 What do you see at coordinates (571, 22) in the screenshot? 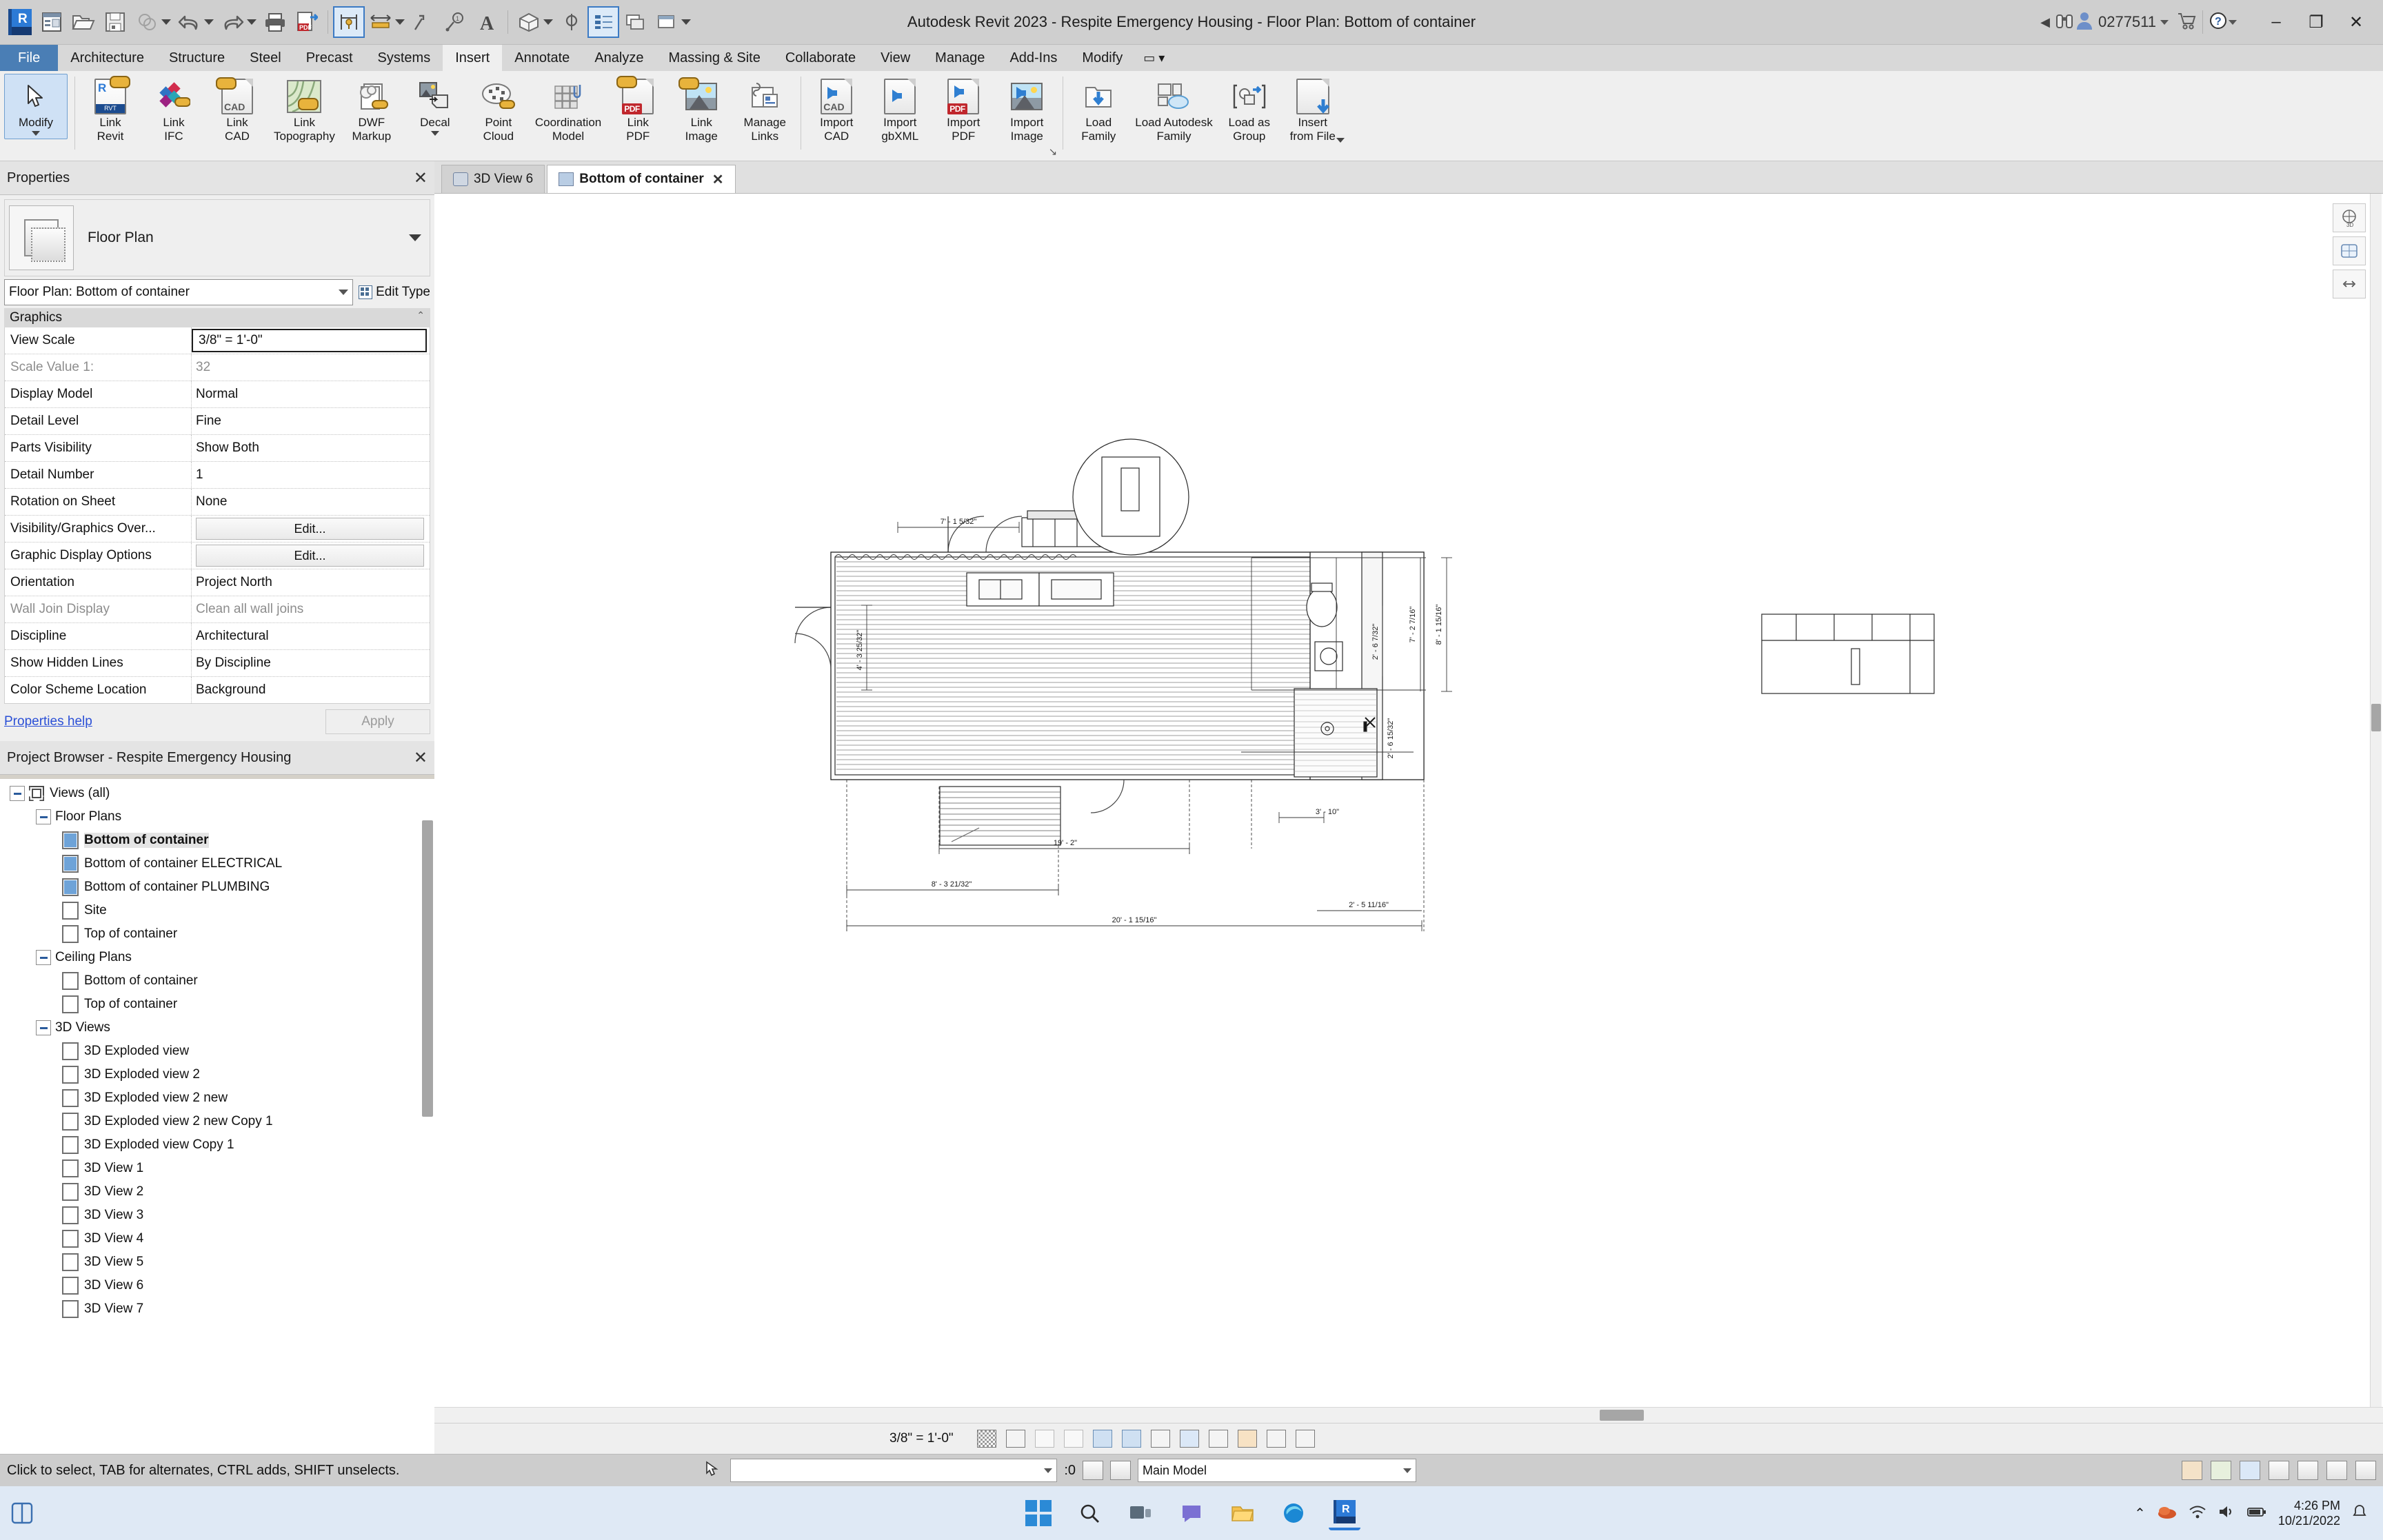
I see `section-icon` at bounding box center [571, 22].